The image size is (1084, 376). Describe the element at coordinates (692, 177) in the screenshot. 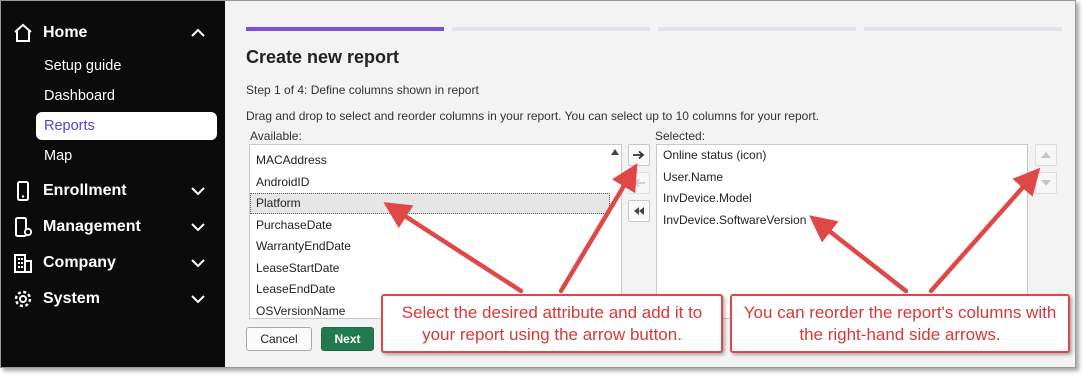

I see `selected-list-item: User.Name` at that location.